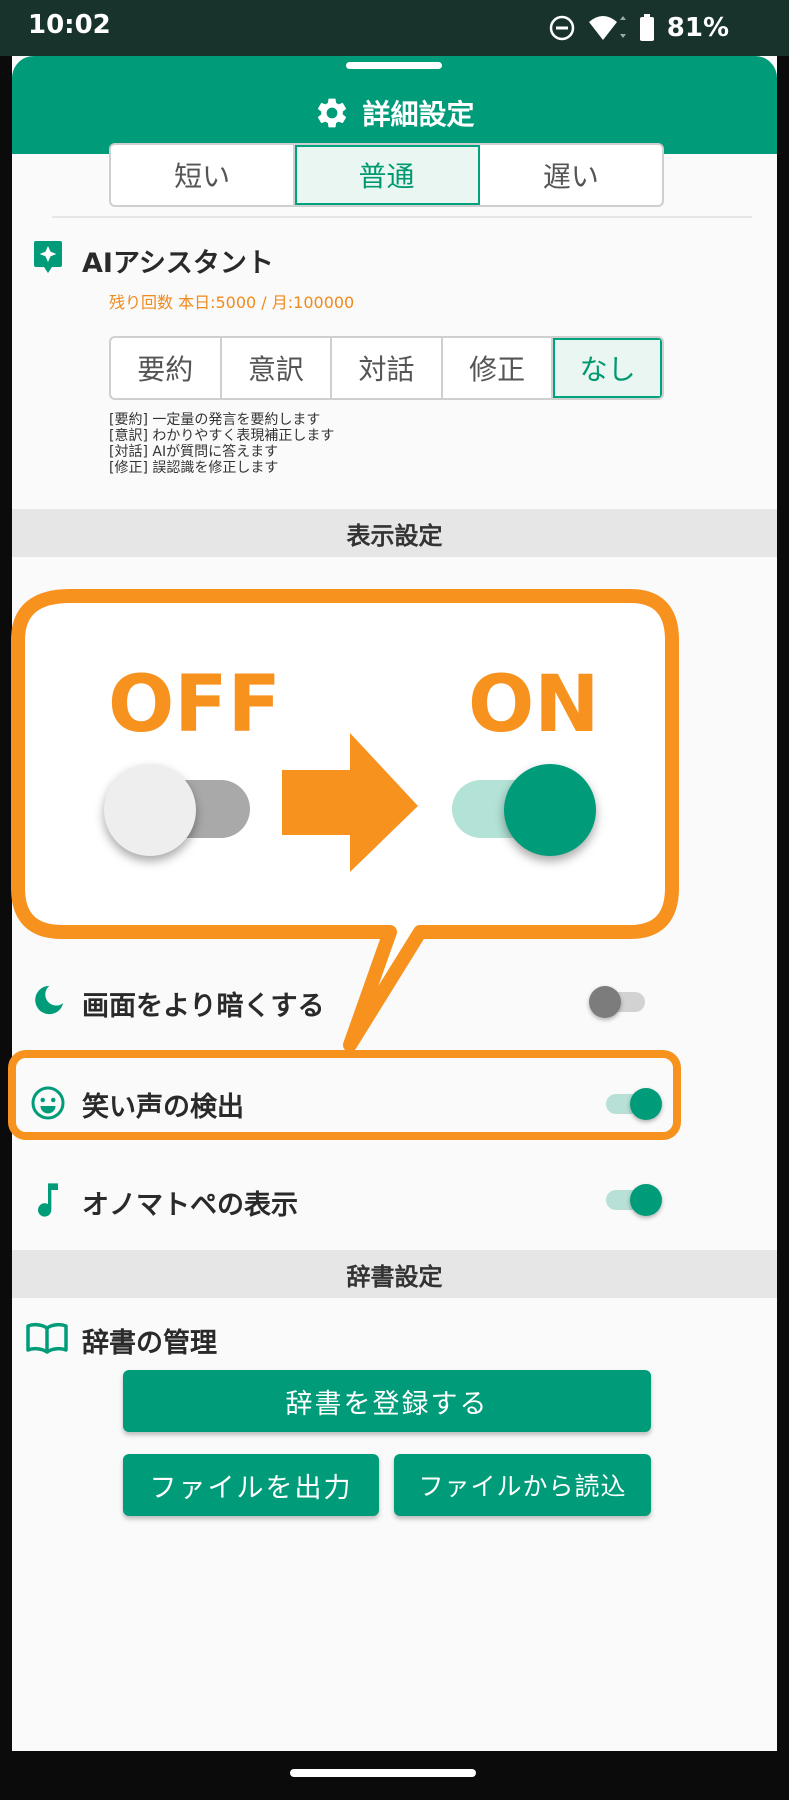  What do you see at coordinates (534, 705) in the screenshot?
I see `callout-on-label: ON` at bounding box center [534, 705].